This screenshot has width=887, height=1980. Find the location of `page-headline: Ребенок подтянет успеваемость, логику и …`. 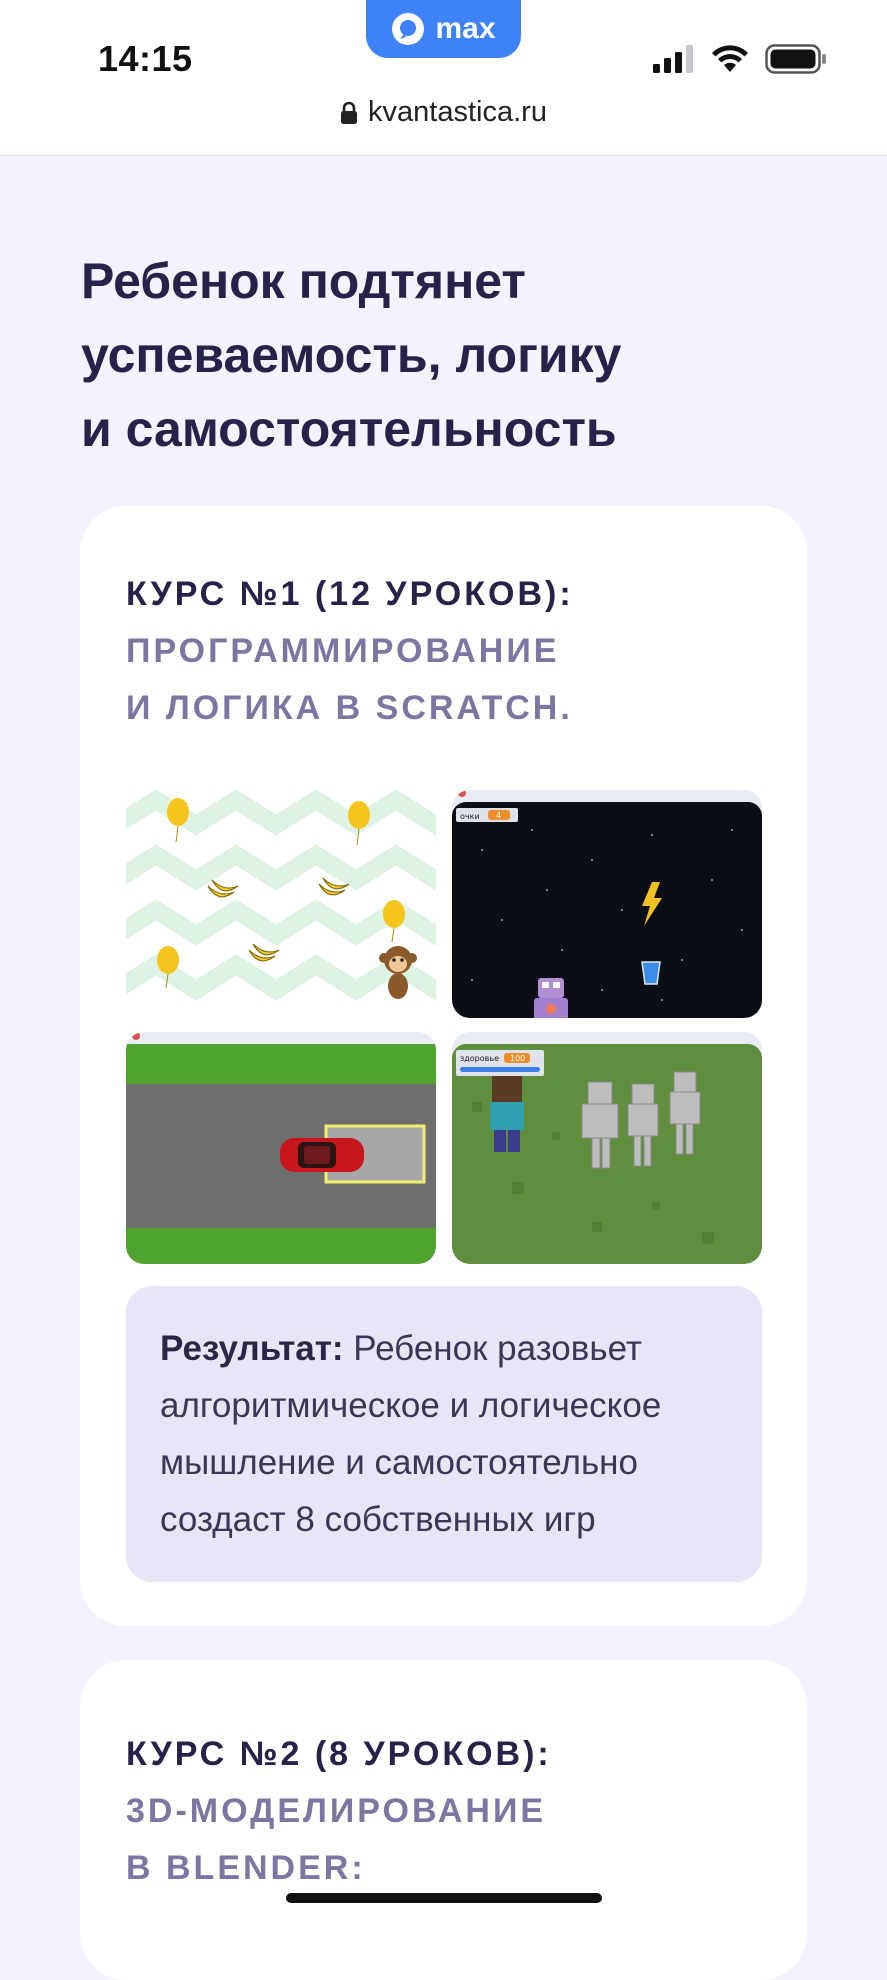

page-headline: Ребенок подтянет успеваемость, логику и … is located at coordinates (441, 355).